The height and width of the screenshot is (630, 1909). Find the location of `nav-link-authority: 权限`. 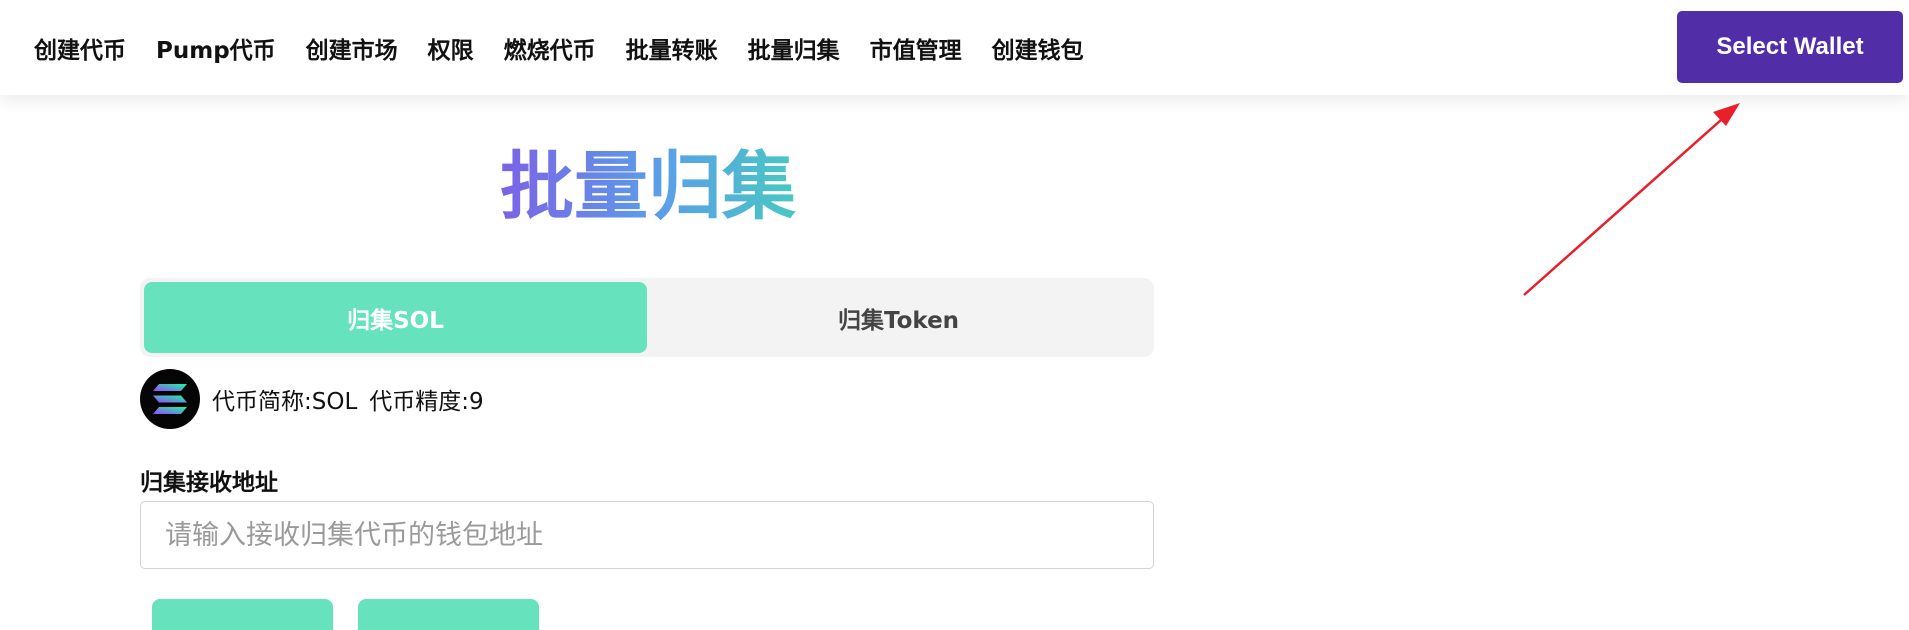

nav-link-authority: 权限 is located at coordinates (451, 48).